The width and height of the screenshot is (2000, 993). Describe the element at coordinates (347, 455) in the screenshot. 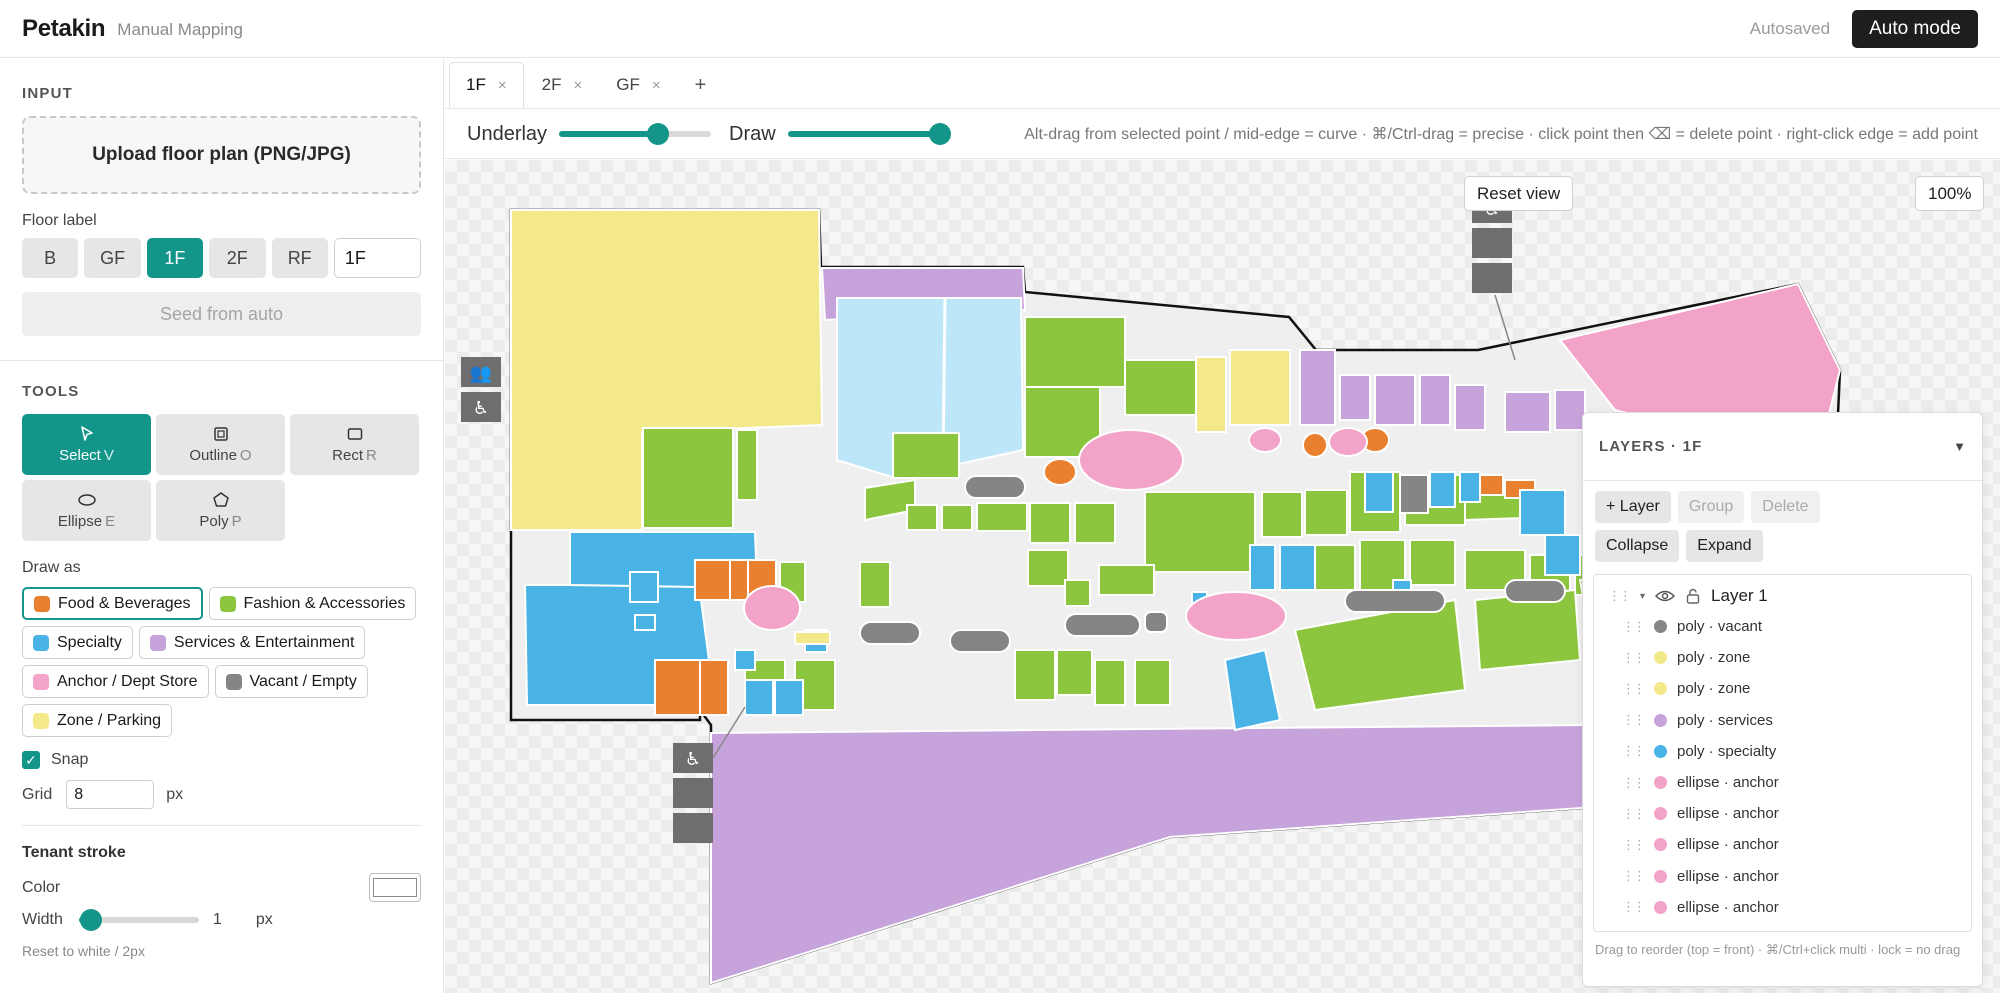

I see `tool-rect-label: Rect` at that location.